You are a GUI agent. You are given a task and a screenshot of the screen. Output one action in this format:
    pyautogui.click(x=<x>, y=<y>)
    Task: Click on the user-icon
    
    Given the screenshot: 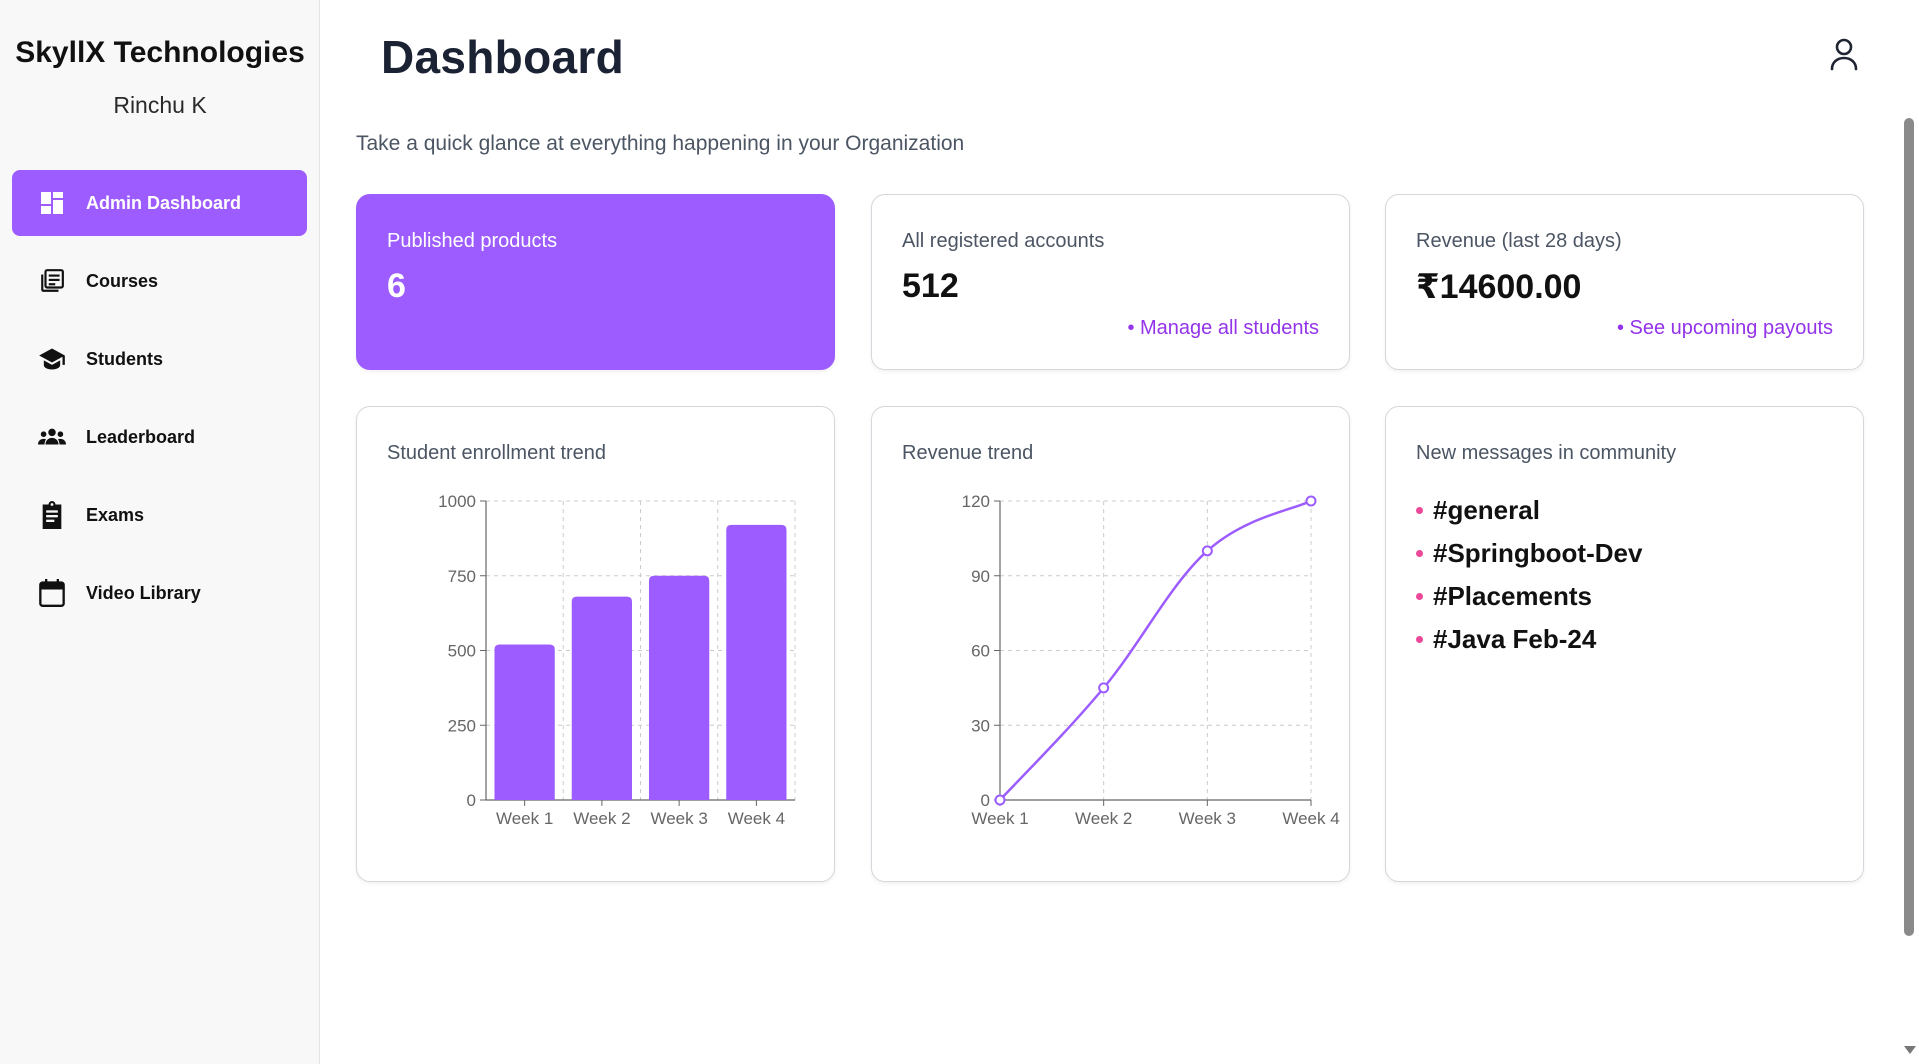 What is the action you would take?
    pyautogui.click(x=1844, y=56)
    